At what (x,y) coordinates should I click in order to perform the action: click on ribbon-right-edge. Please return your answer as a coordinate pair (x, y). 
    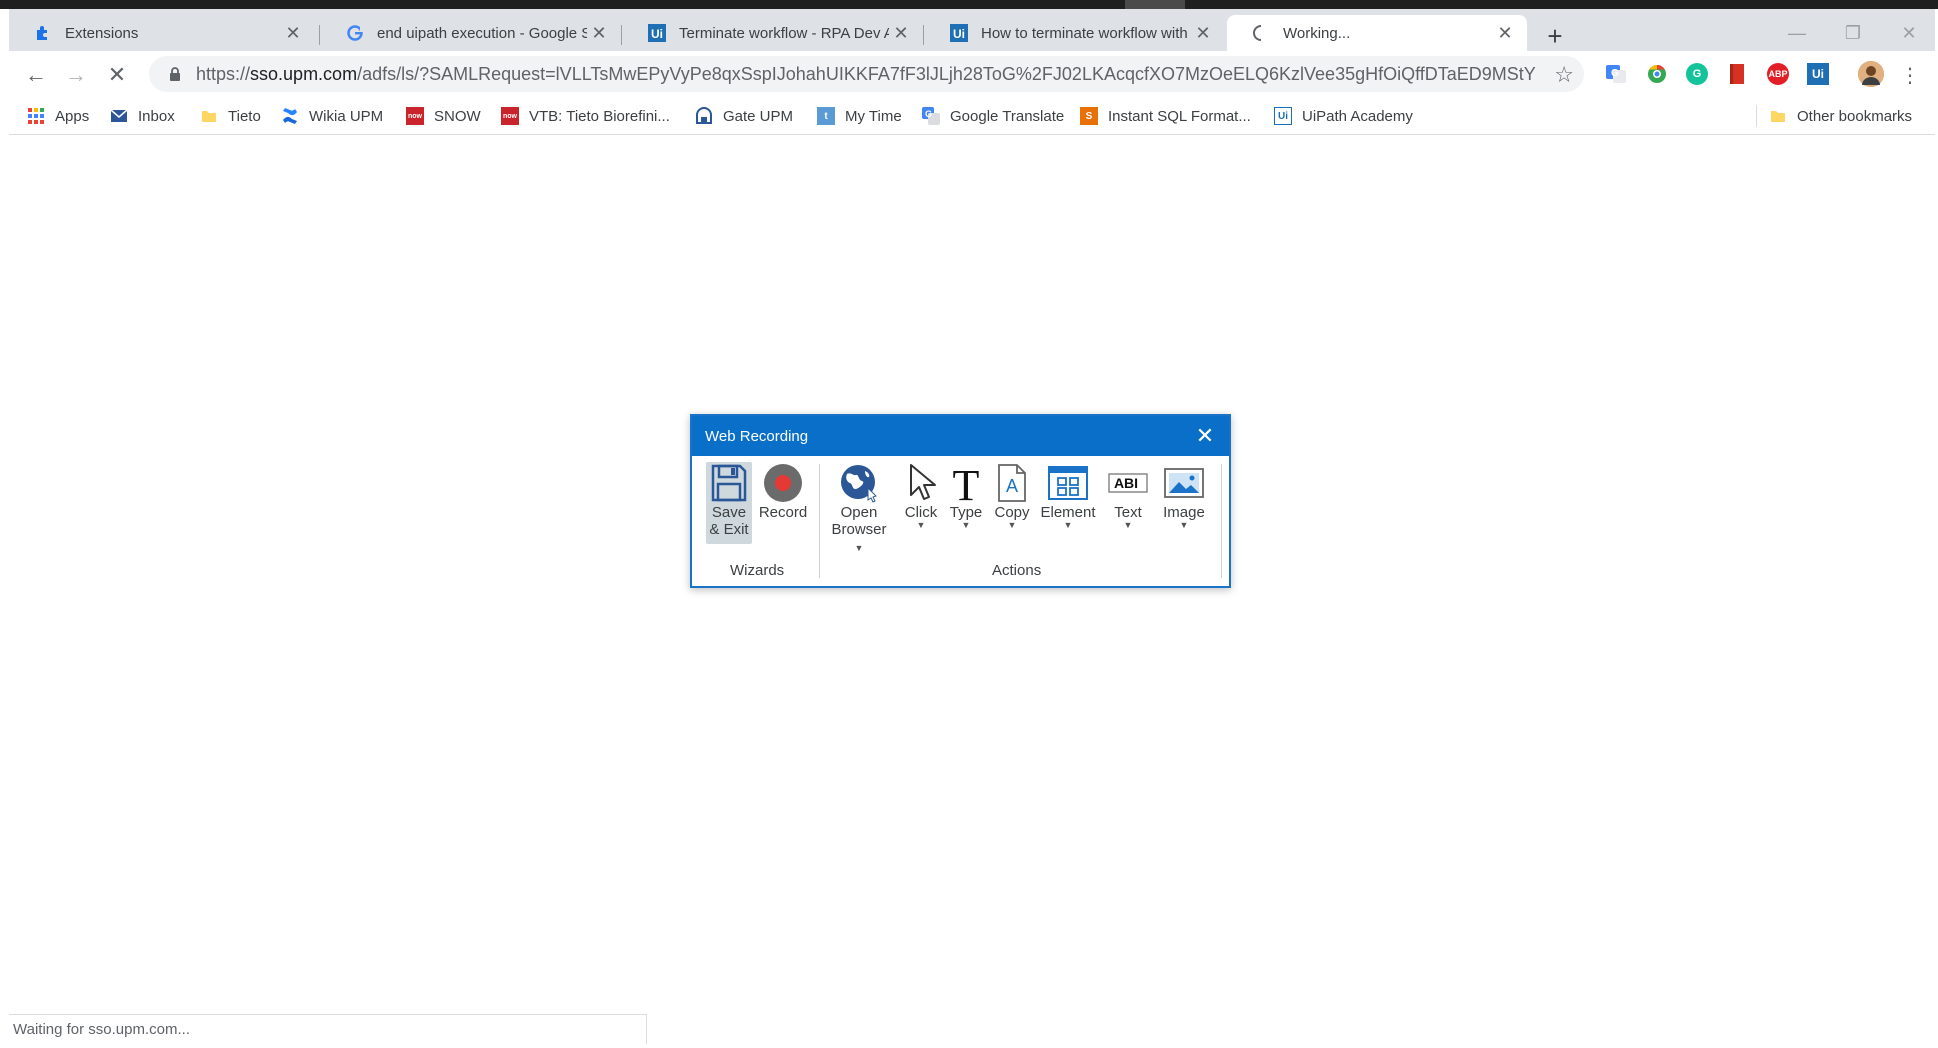
    Looking at the image, I should click on (1221, 521).